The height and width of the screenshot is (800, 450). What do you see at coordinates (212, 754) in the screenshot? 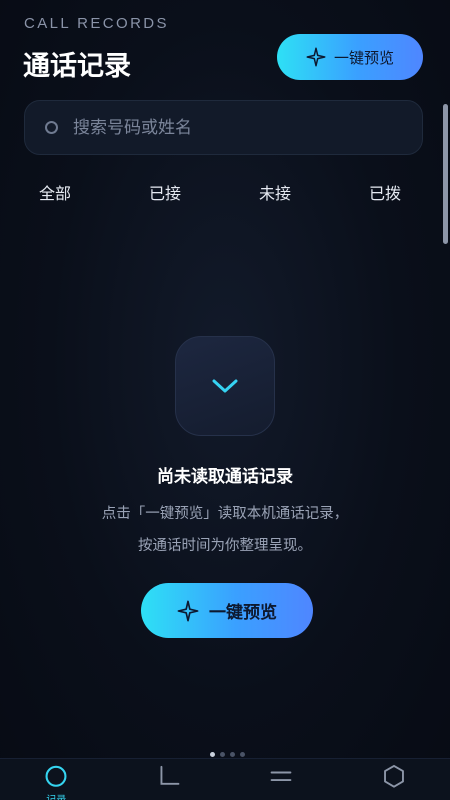
I see `page-dot-active` at bounding box center [212, 754].